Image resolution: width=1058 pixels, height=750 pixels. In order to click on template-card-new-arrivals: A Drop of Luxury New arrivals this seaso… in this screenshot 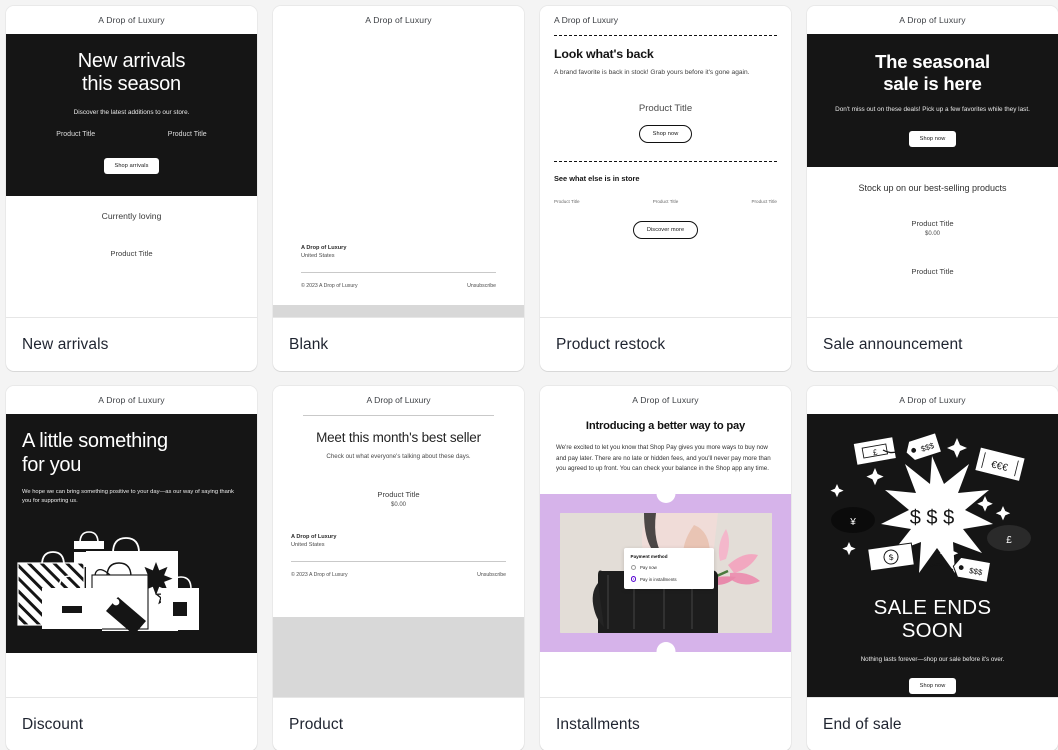, I will do `click(131, 188)`.